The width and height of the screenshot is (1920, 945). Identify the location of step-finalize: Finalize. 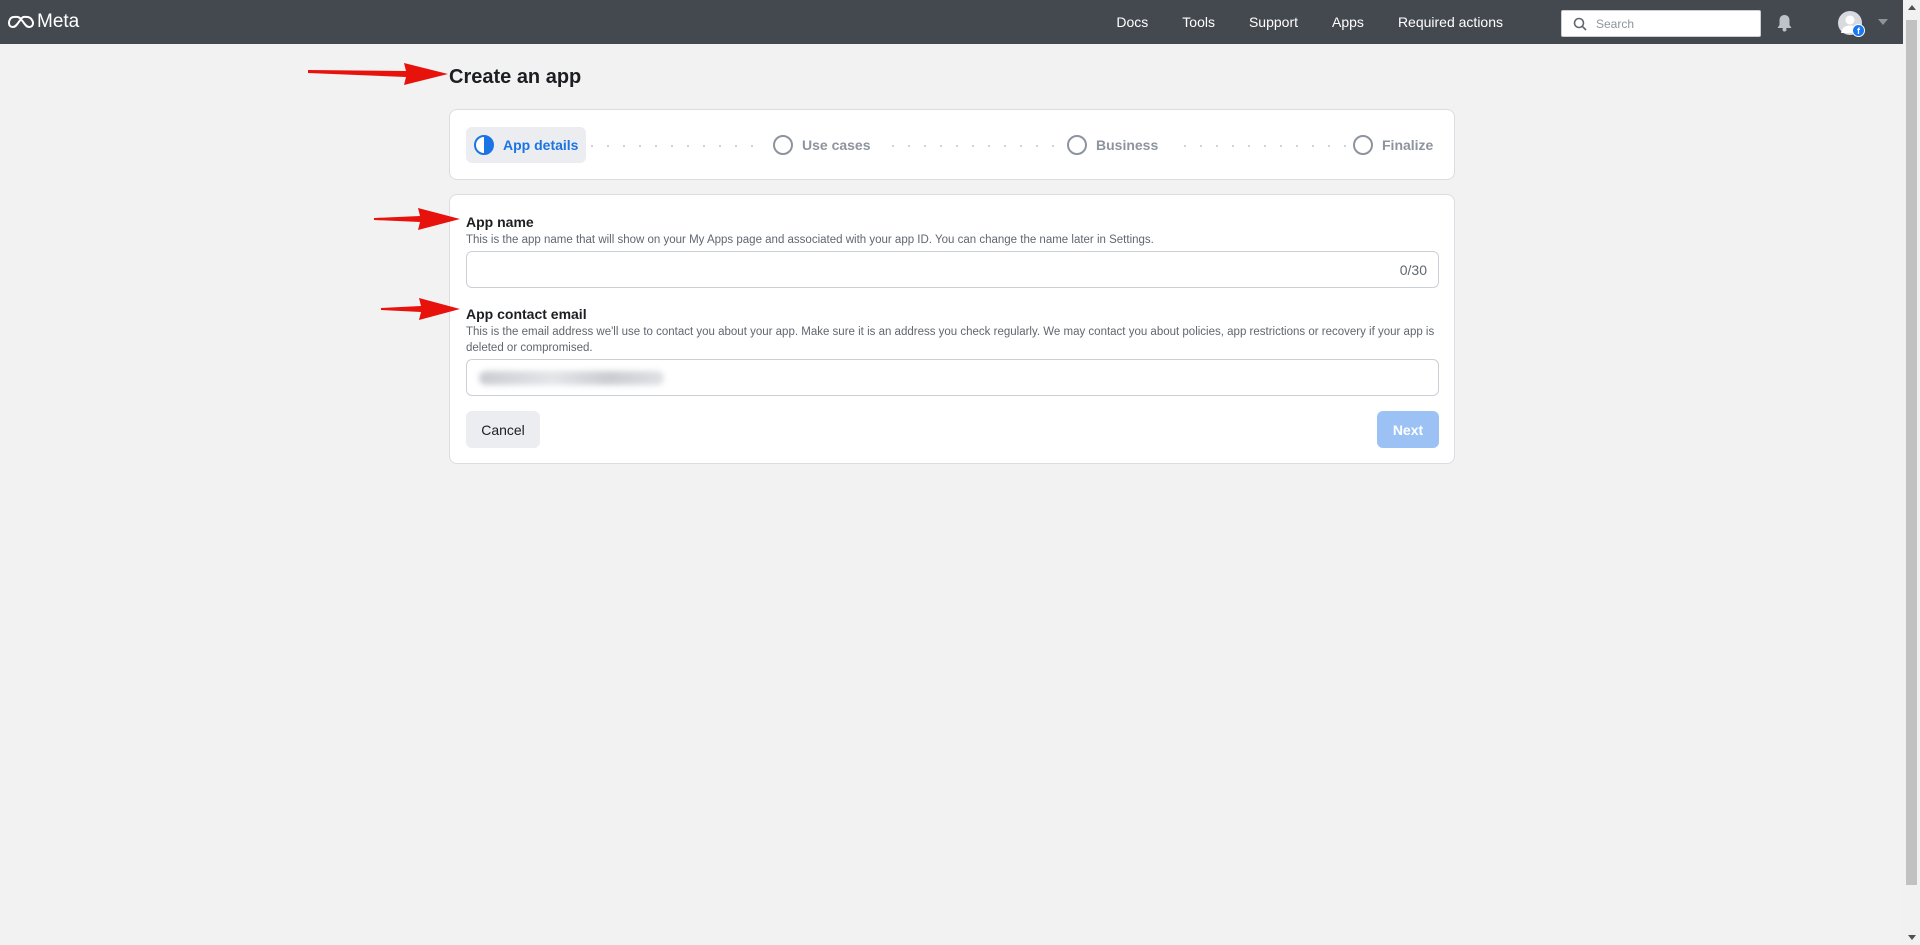
(1393, 145).